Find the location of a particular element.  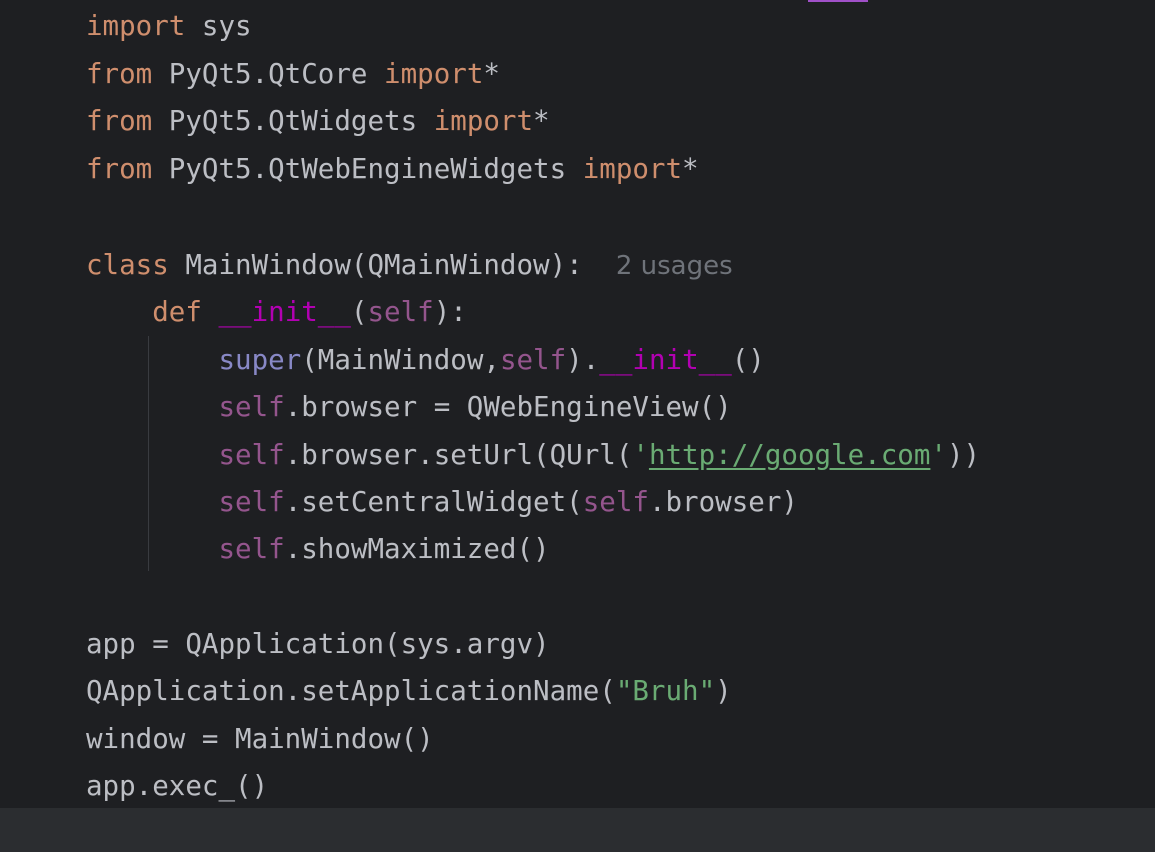

code-line-4: from PyQt5.QtWebEngineWidgets import* is located at coordinates (392, 169).